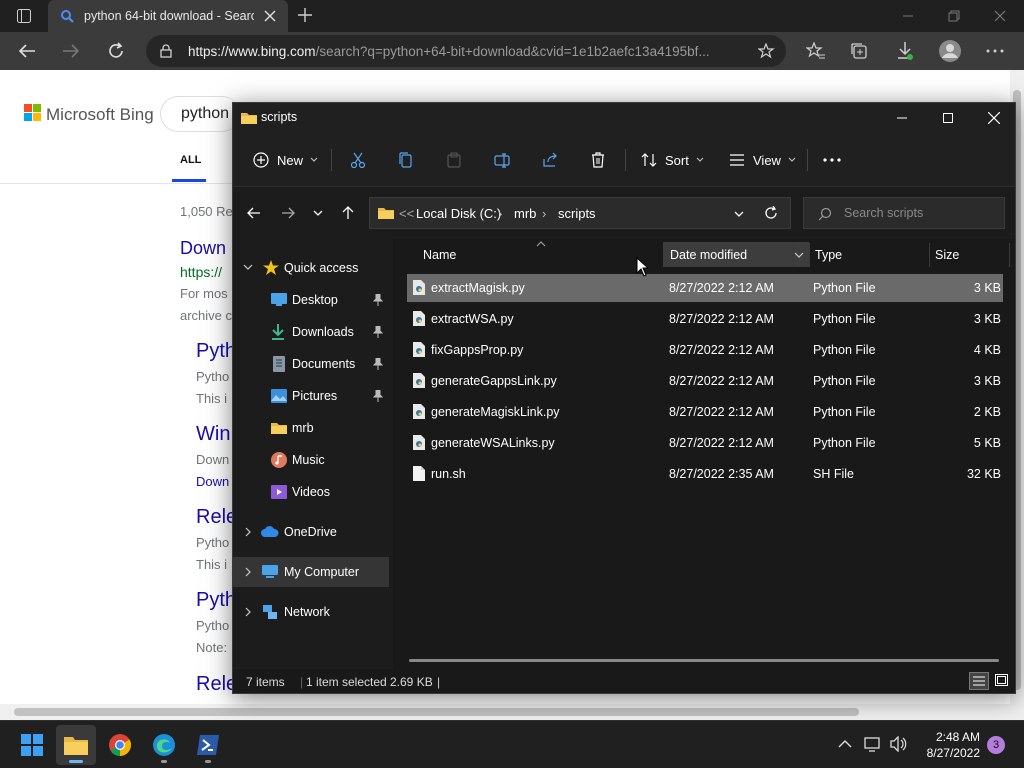 The width and height of the screenshot is (1024, 768). Describe the element at coordinates (410, 160) in the screenshot. I see `copy-button` at that location.